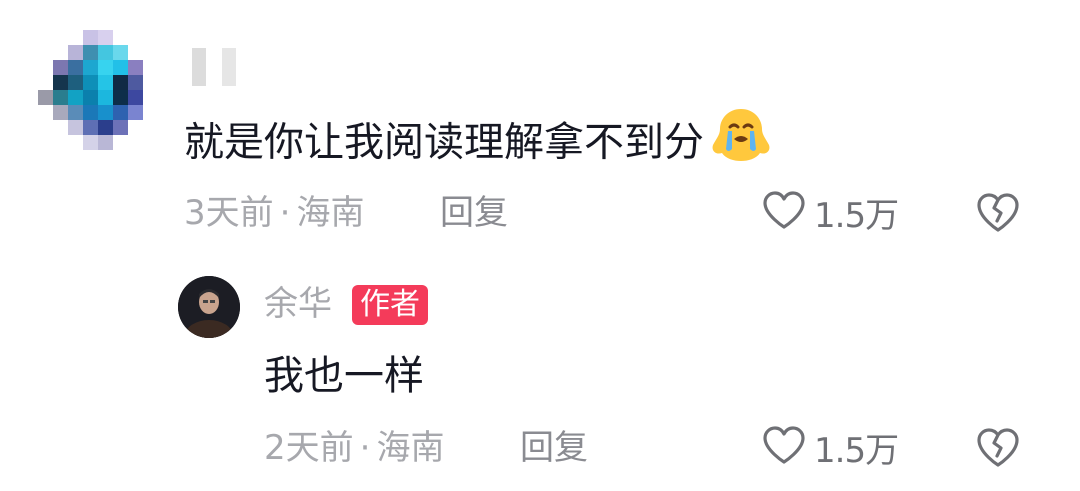 The width and height of the screenshot is (1080, 491). What do you see at coordinates (214, 68) in the screenshot?
I see `redacted-username` at bounding box center [214, 68].